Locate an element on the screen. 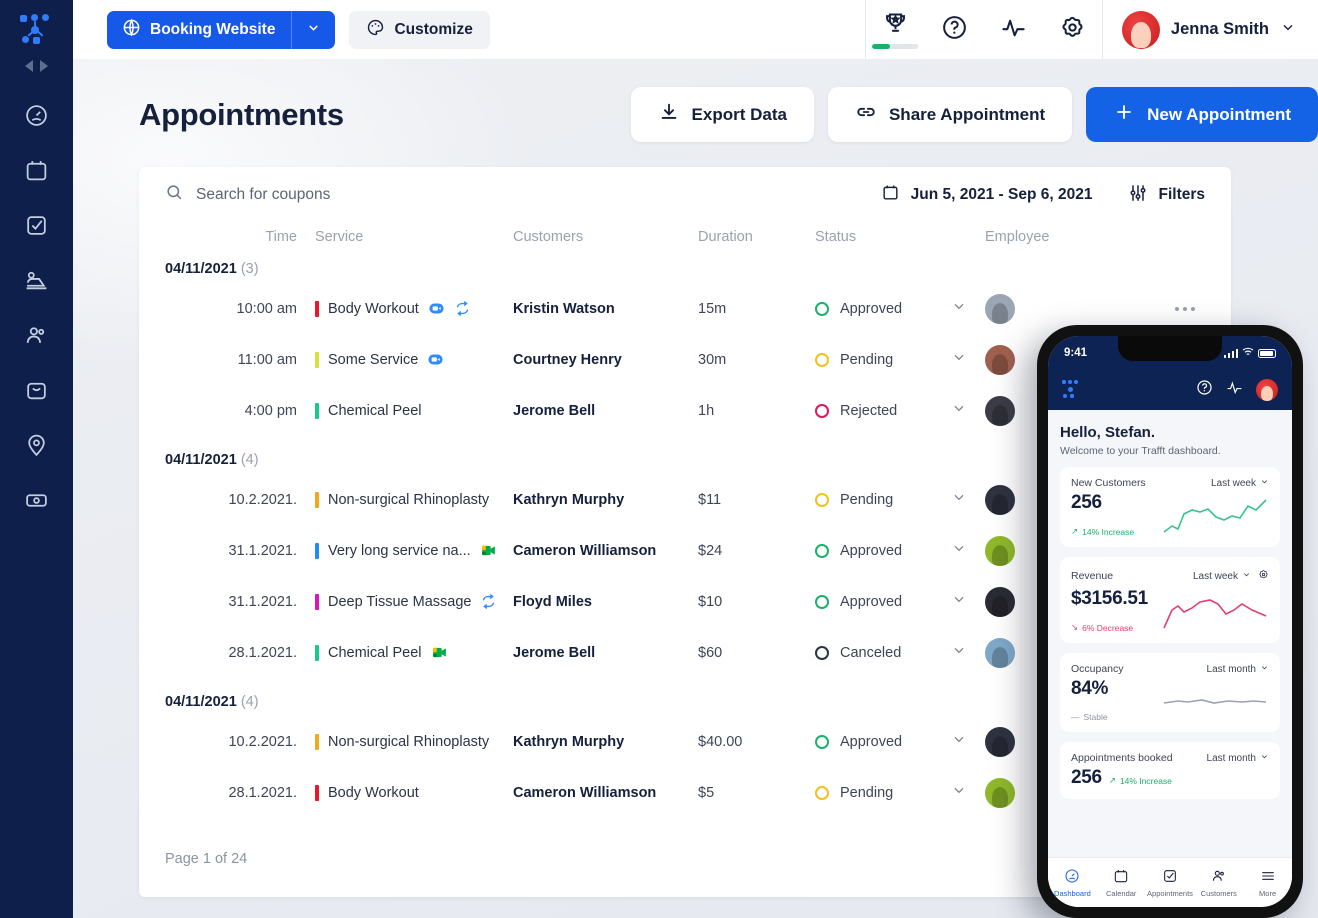 The width and height of the screenshot is (1318, 918). achievements-button is located at coordinates (895, 29).